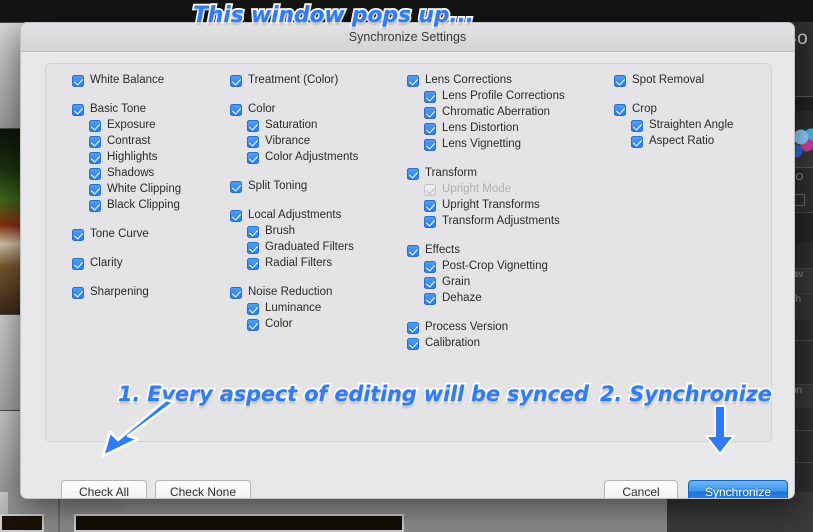 The height and width of the screenshot is (532, 813). Describe the element at coordinates (326, 158) in the screenshot. I see `checkbox-row: Color Adjustments` at that location.